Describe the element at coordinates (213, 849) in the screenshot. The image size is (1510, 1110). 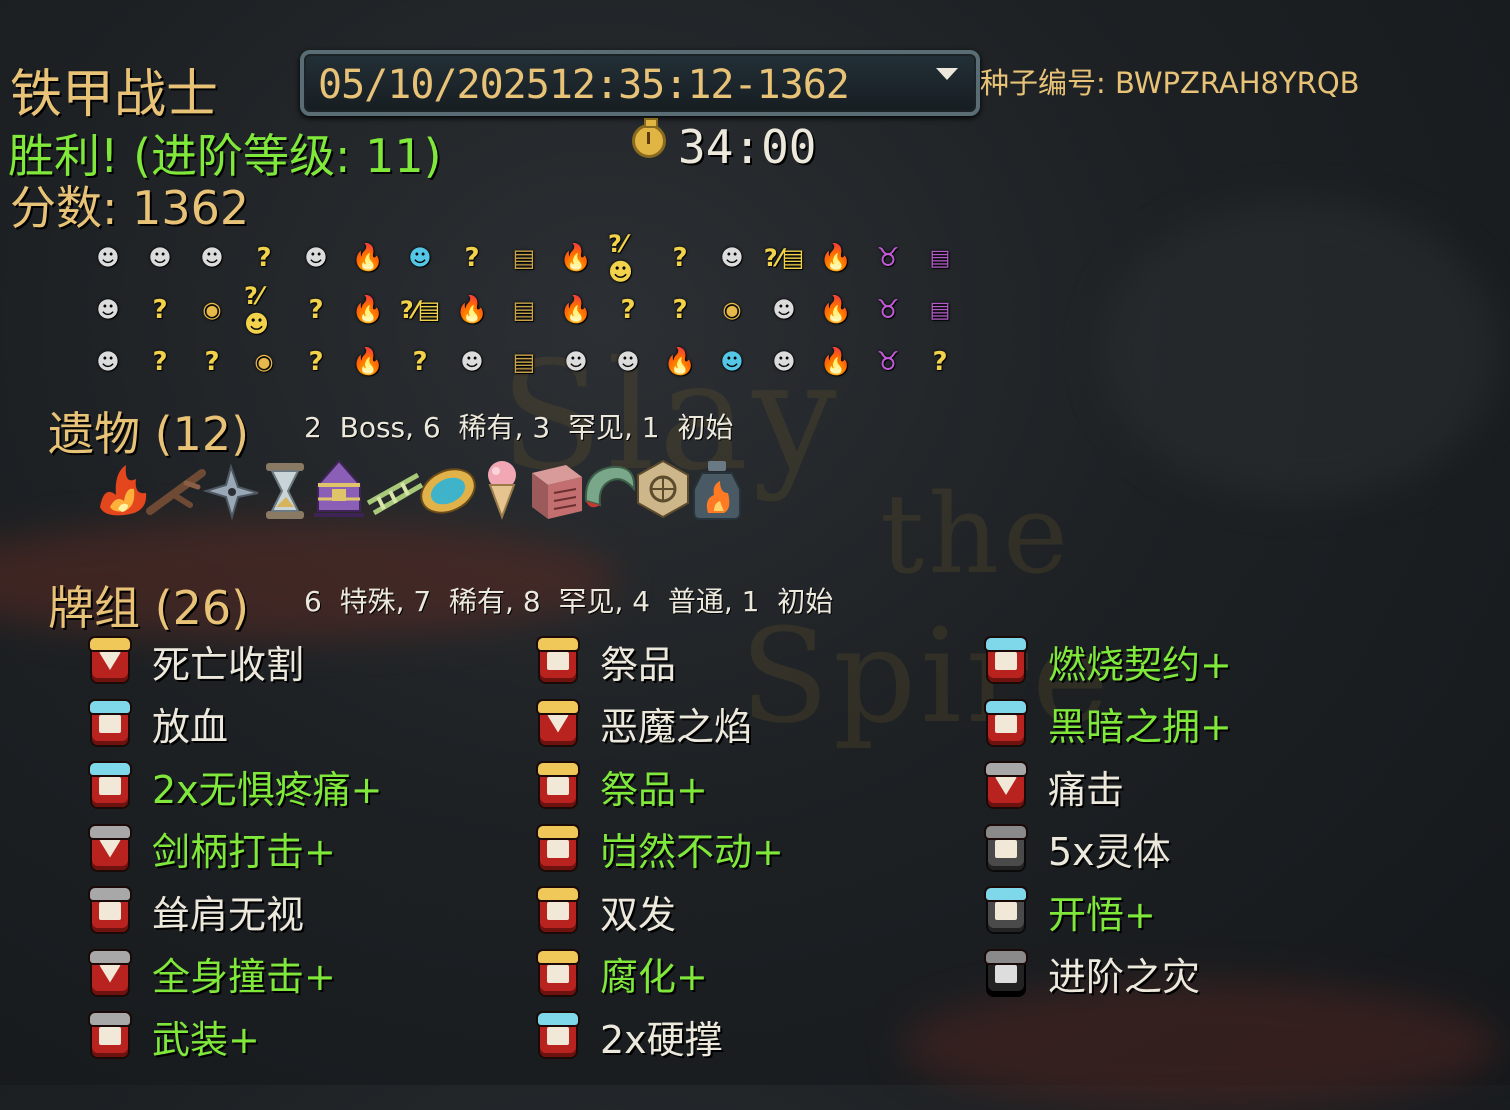
I see `deck-card: 剑柄打击+` at that location.